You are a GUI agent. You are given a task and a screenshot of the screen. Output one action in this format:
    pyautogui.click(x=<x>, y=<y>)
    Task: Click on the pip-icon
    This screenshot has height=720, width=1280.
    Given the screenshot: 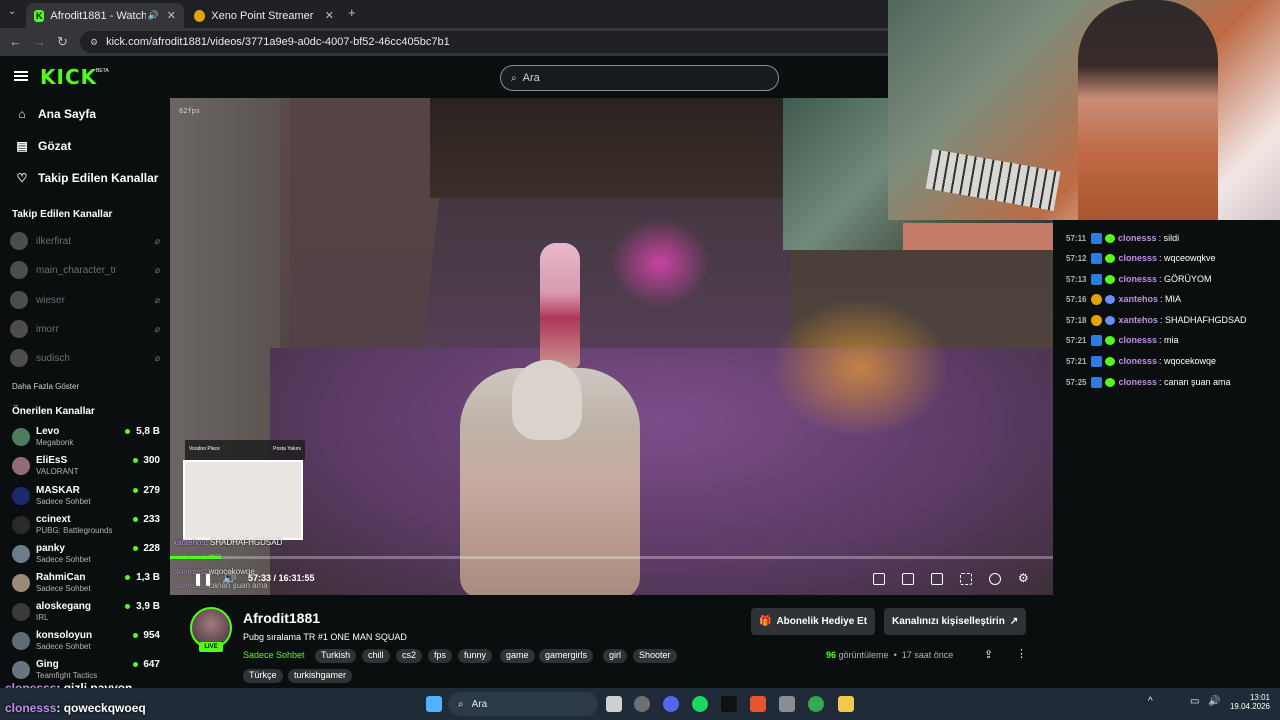 What is the action you would take?
    pyautogui.click(x=879, y=579)
    